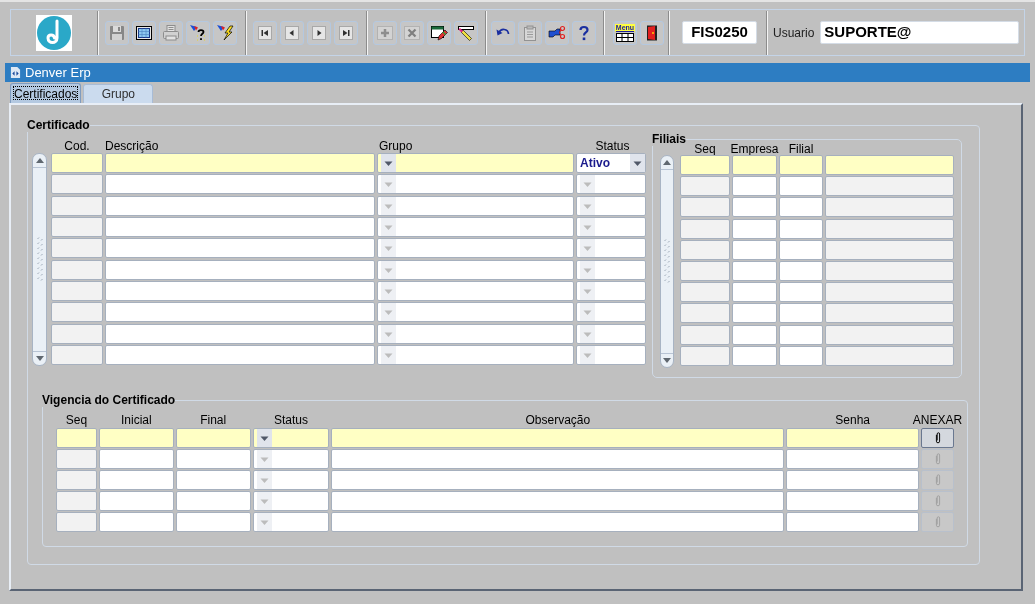 This screenshot has width=1035, height=604. Describe the element at coordinates (39, 259) in the screenshot. I see `scrollbar` at that location.